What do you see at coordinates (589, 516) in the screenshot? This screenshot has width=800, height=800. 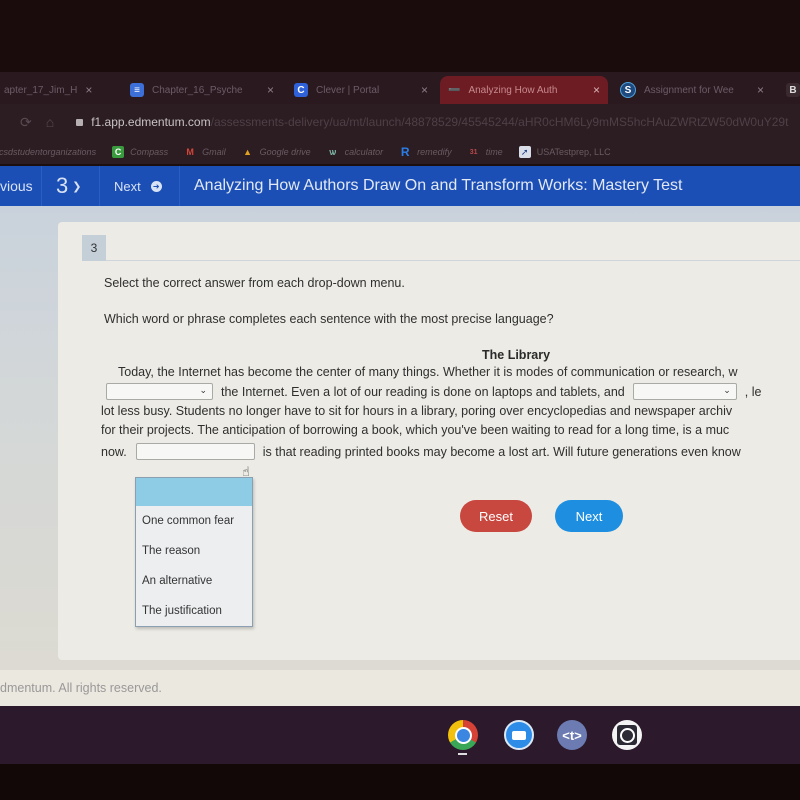 I see `next-button: Next` at bounding box center [589, 516].